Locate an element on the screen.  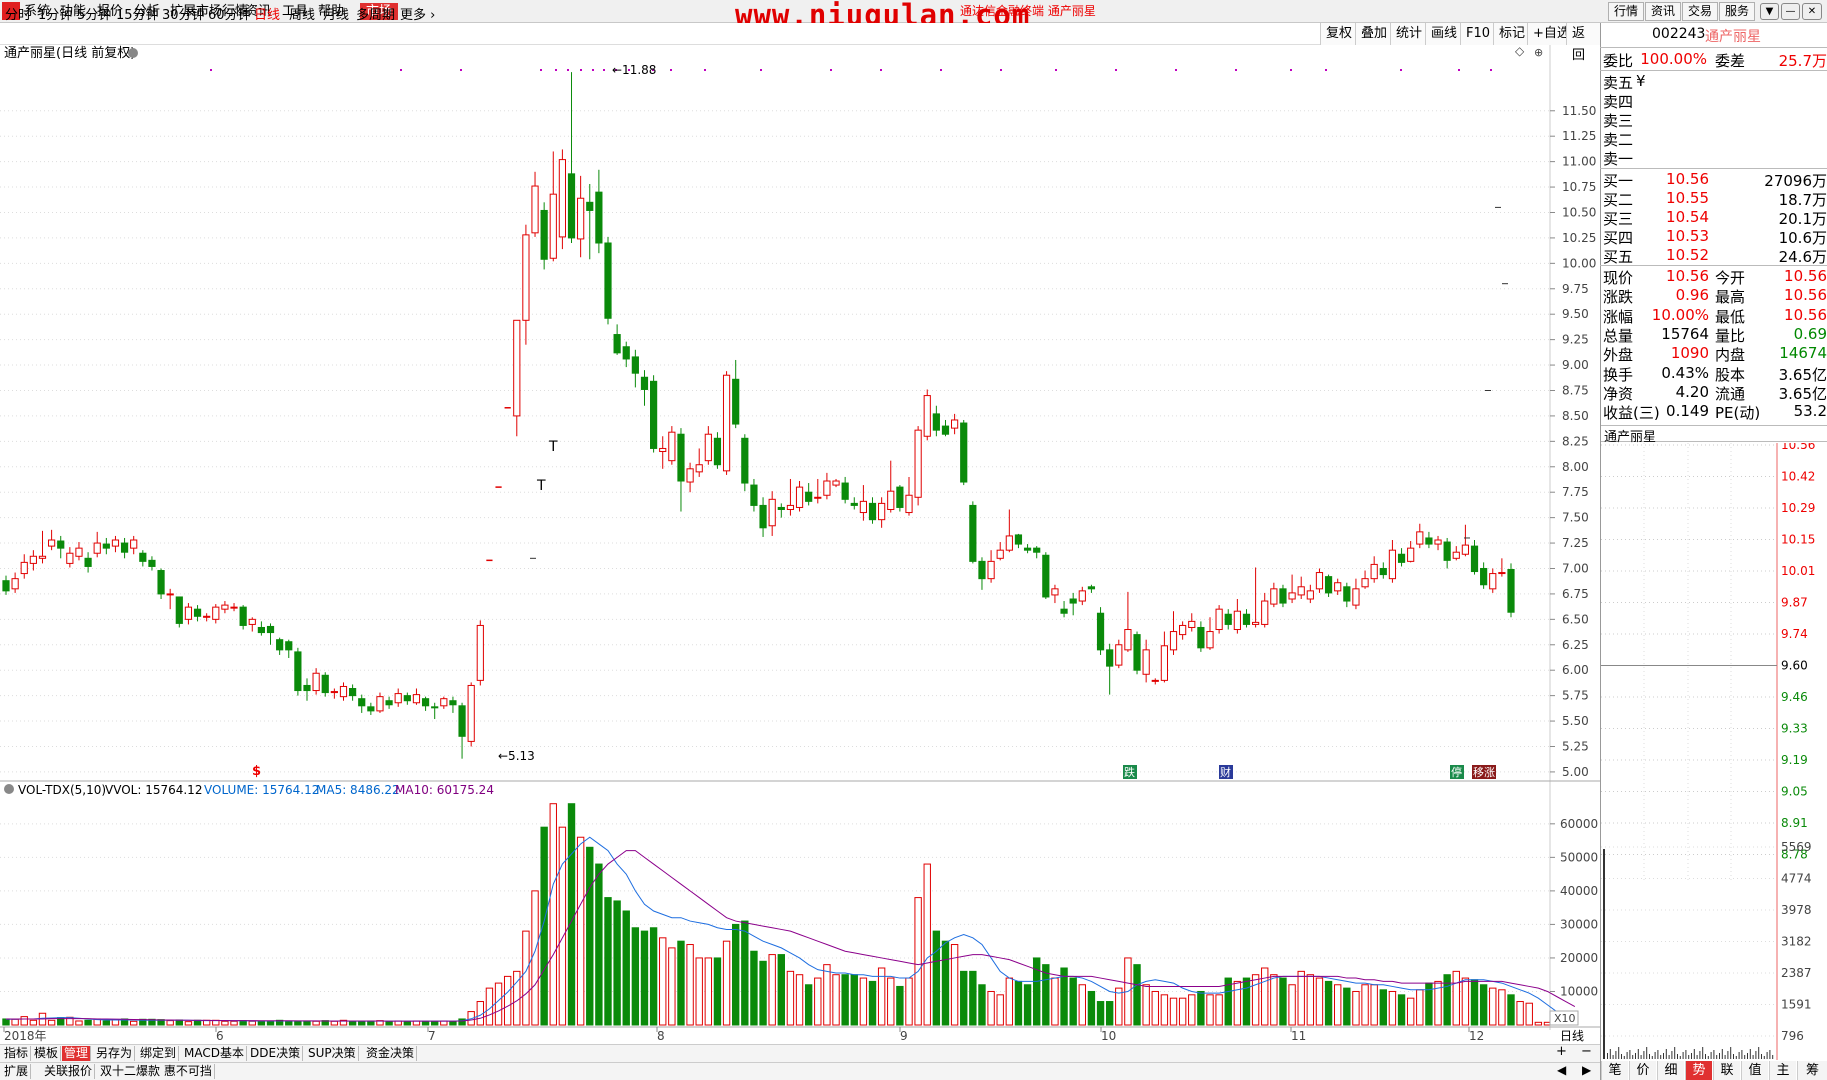
zoom-out-icon: − is located at coordinates (1586, 1051).